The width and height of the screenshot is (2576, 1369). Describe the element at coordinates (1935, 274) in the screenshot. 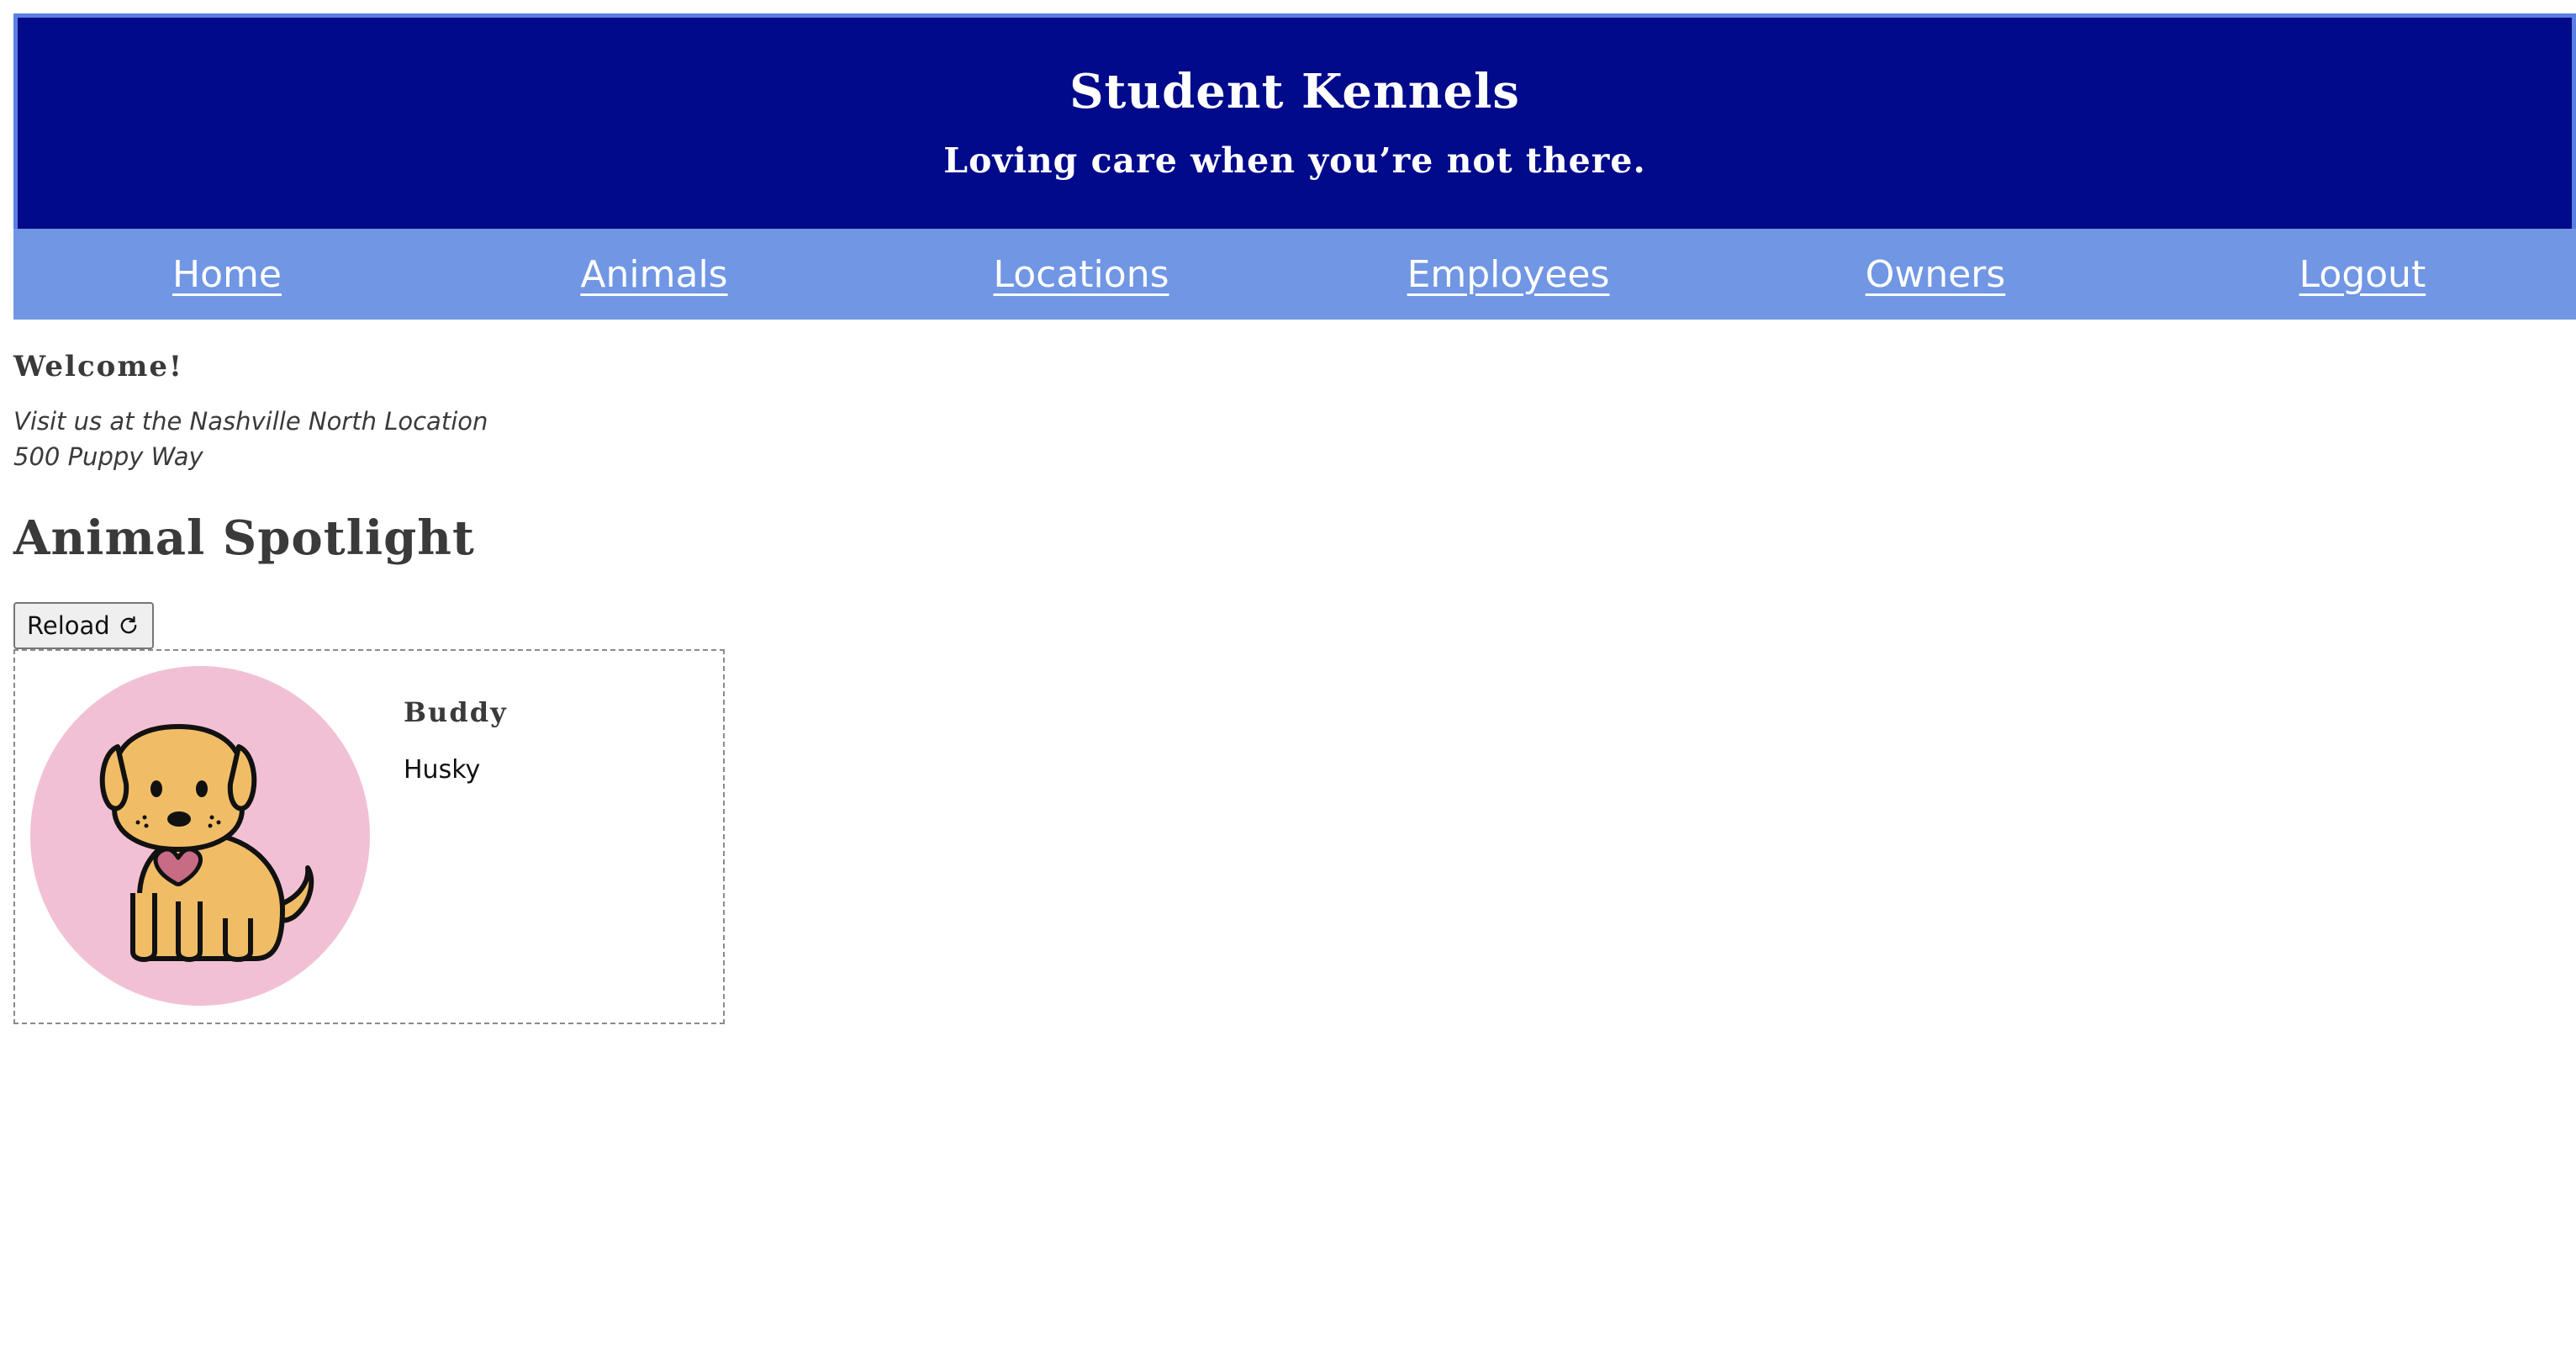

I see `nav-link-owners: Owners` at that location.